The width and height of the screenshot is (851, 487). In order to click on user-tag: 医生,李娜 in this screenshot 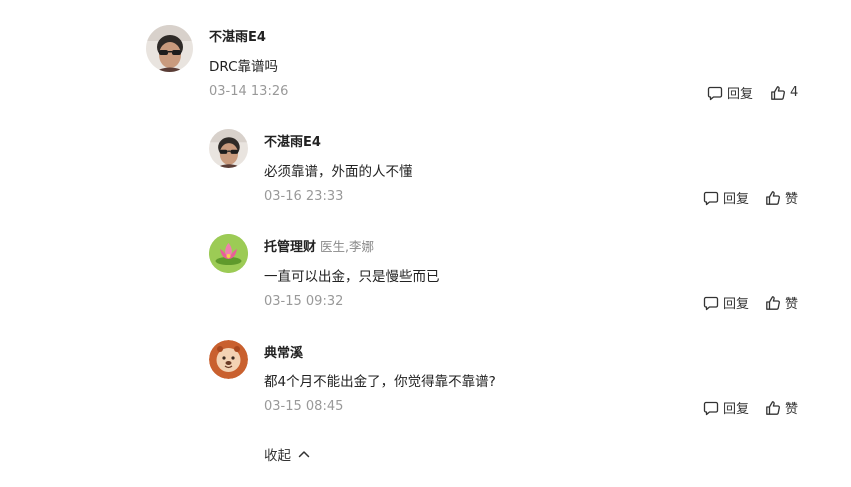, I will do `click(347, 246)`.